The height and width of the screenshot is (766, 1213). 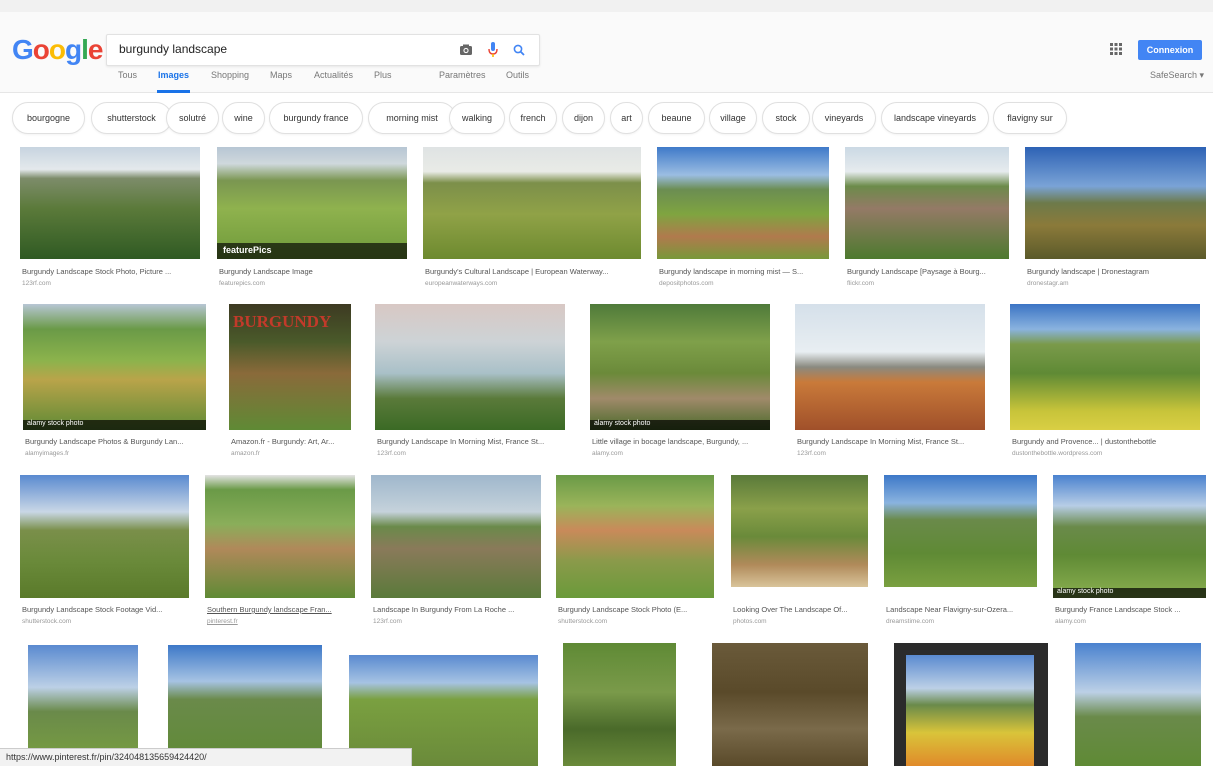 I want to click on chip: wine, so click(x=243, y=118).